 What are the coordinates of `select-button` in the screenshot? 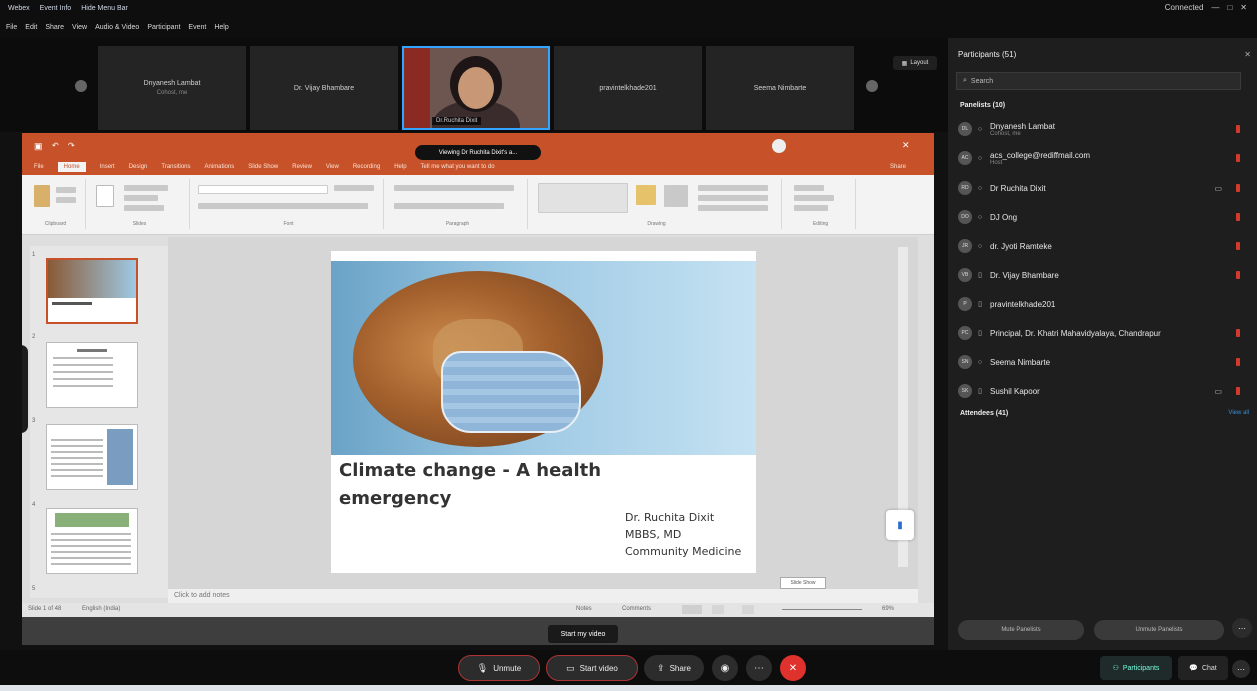 It's located at (811, 208).